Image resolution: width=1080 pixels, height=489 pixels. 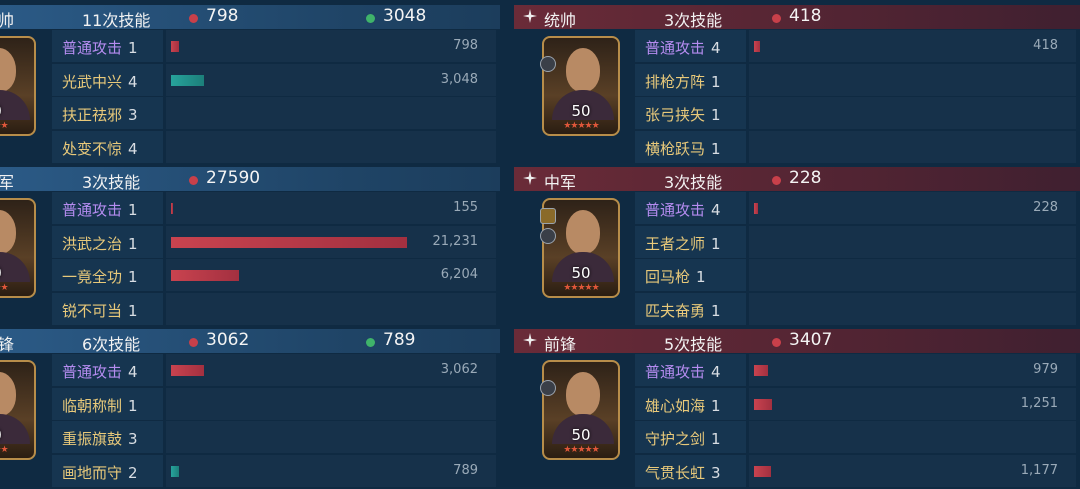 What do you see at coordinates (690, 275) in the screenshot?
I see `skill-name-cell: 回马枪 1` at bounding box center [690, 275].